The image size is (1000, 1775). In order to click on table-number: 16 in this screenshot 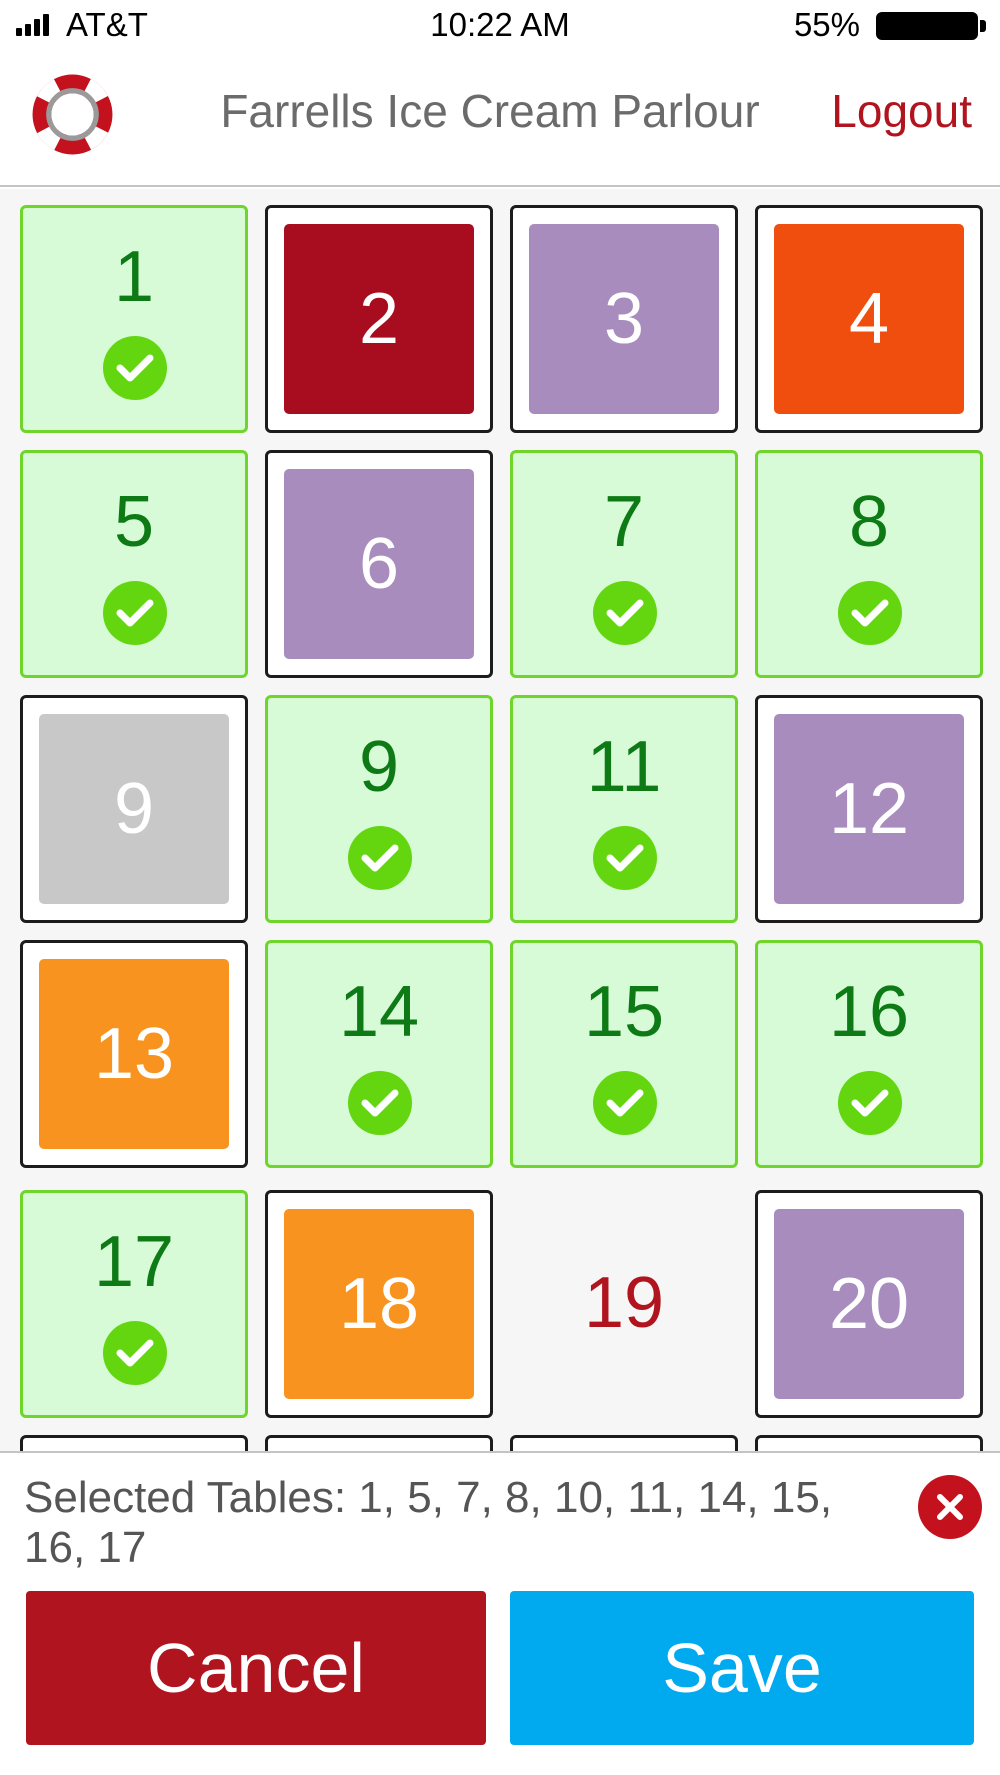, I will do `click(869, 1012)`.